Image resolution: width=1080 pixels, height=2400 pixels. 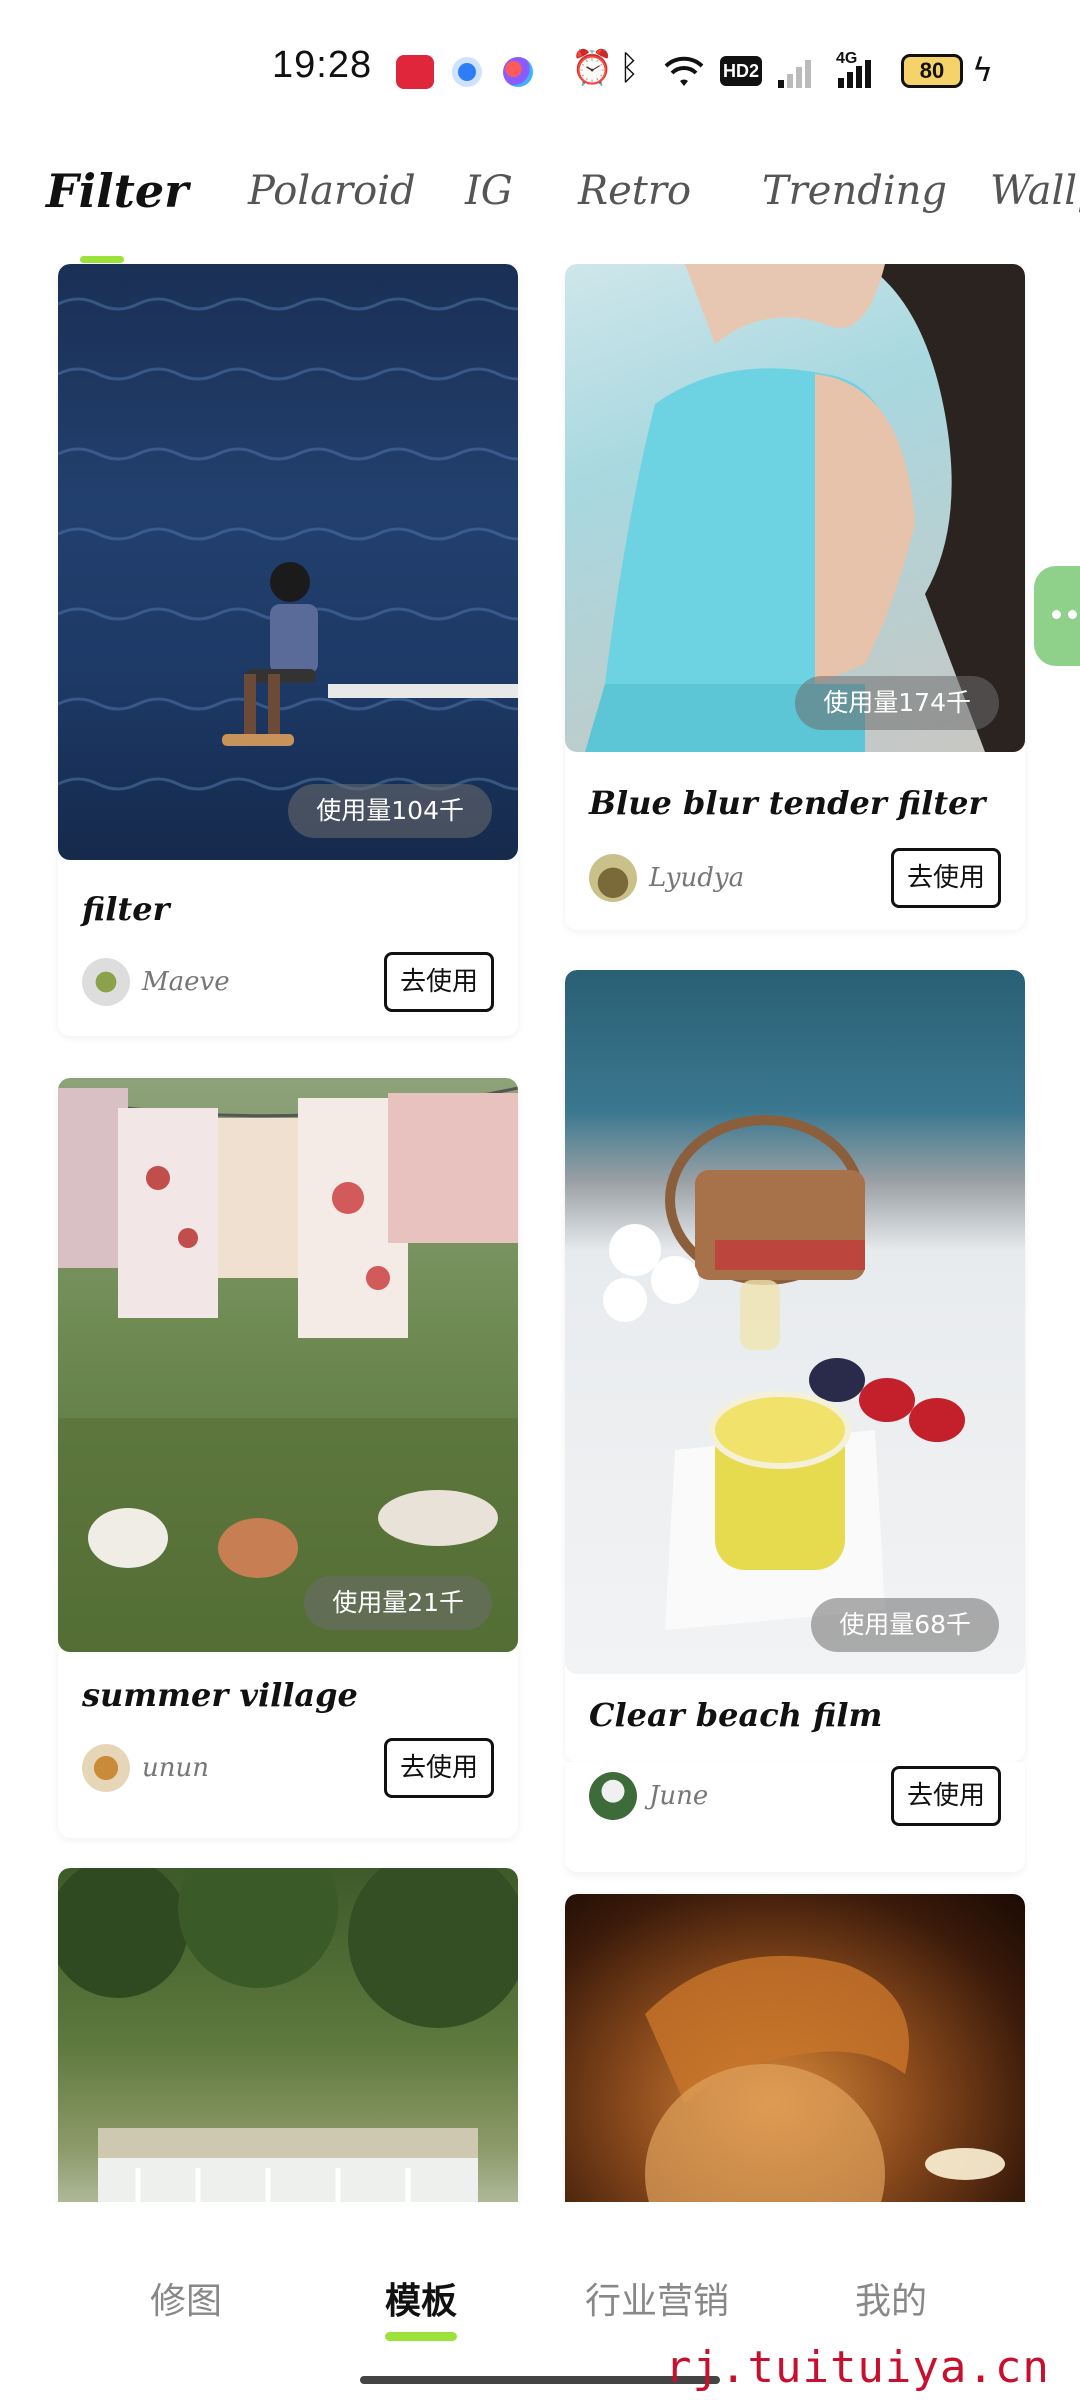 I want to click on battery-icon: 80, so click(x=932, y=71).